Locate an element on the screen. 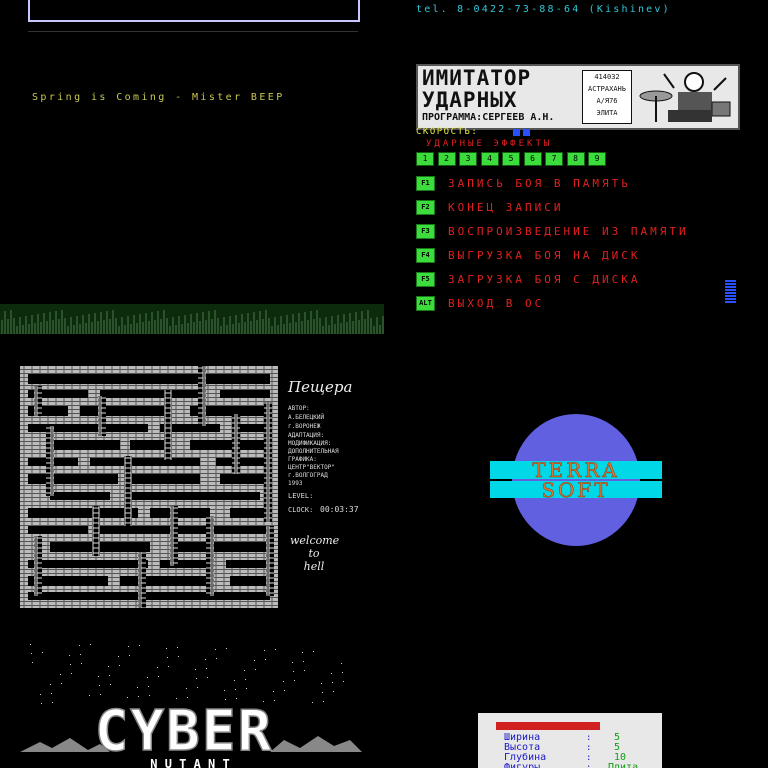 This screenshot has width=768, height=768. drum-phone: tel. 8-0422-73-88-64 (Kishinev) is located at coordinates (543, 9).